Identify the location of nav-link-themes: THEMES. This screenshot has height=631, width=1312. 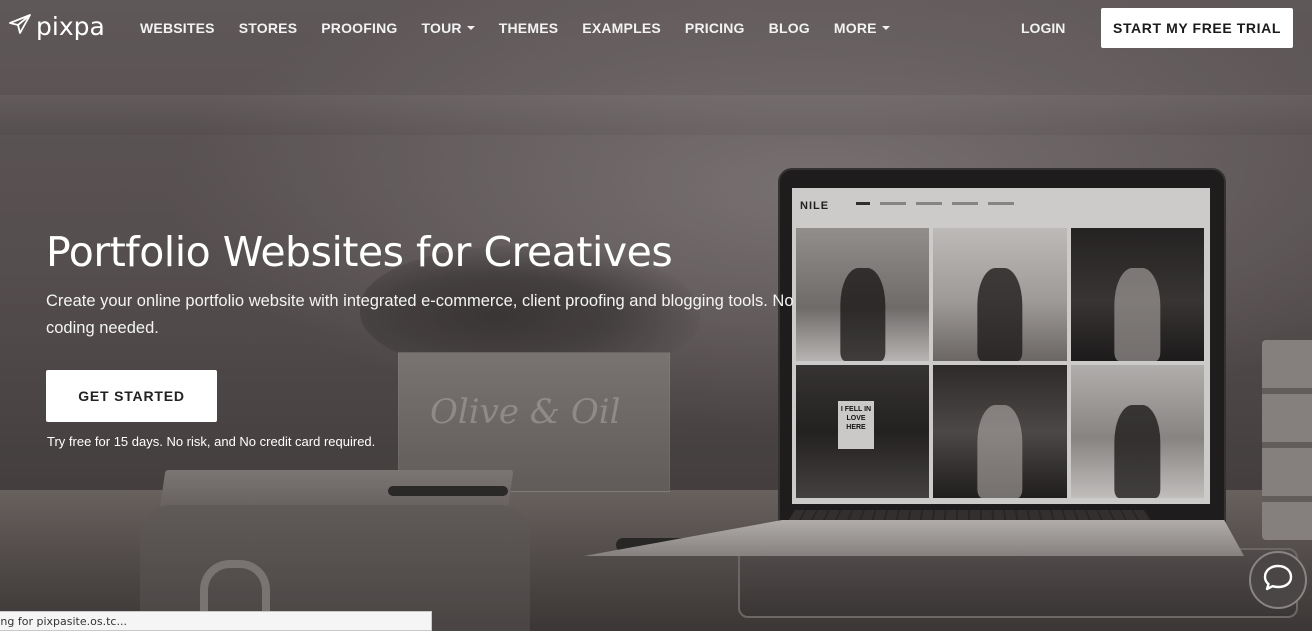
(529, 28).